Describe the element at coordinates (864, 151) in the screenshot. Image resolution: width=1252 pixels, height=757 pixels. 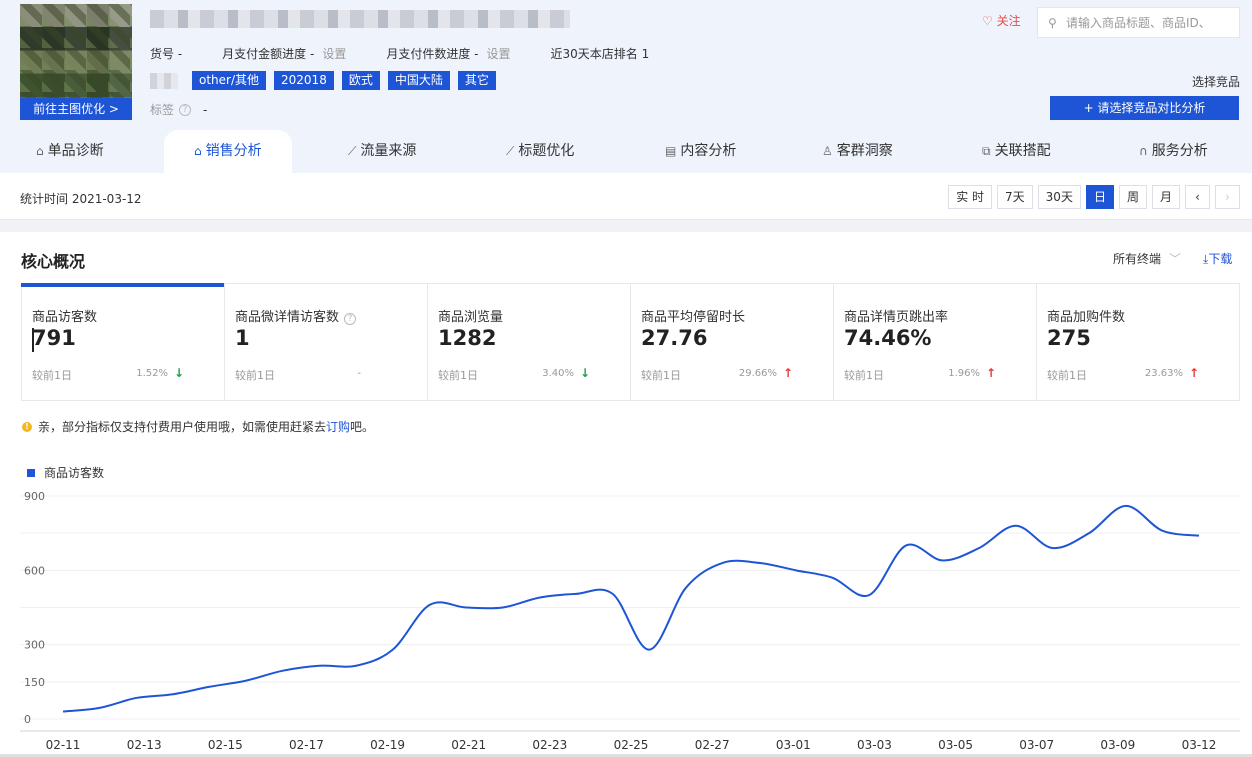
I see `tab-label: 客群洞察` at that location.